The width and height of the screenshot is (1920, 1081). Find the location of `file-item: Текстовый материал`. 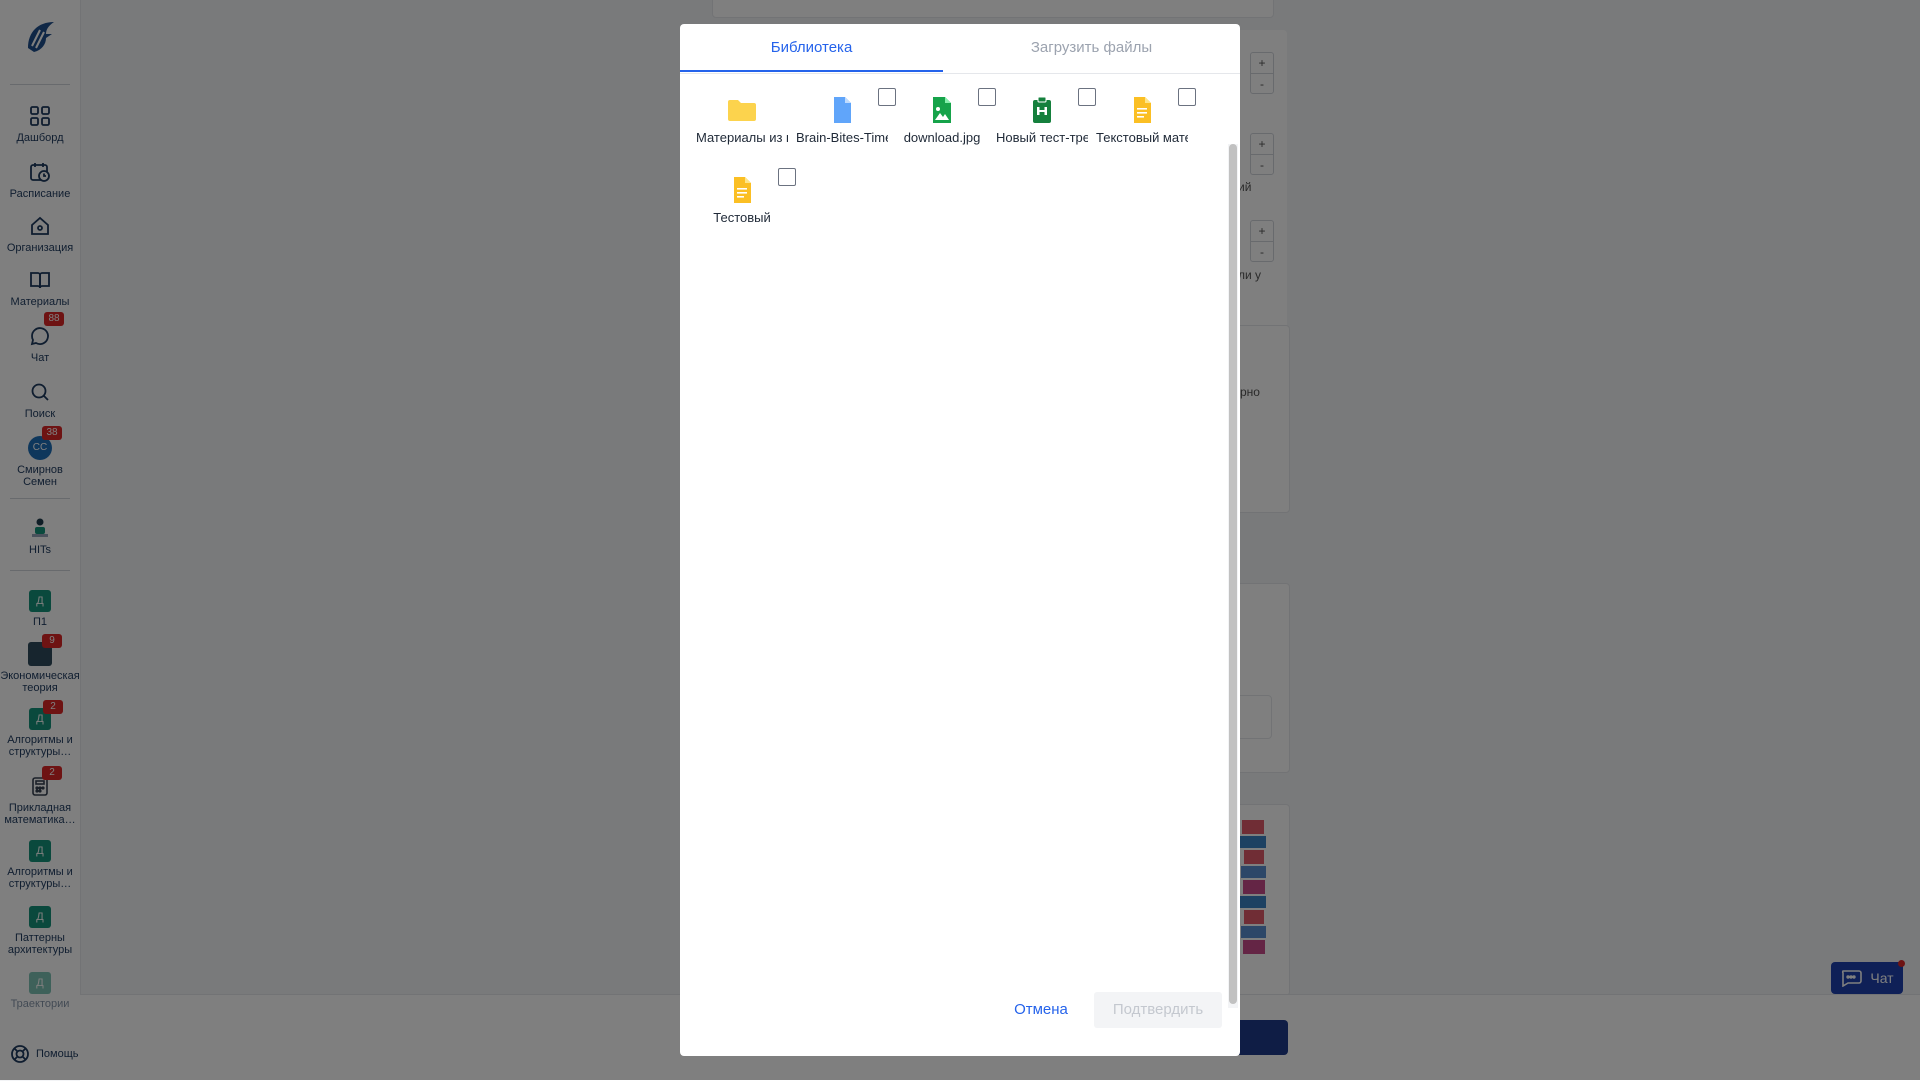

file-item: Текстовый материал is located at coordinates (1146, 124).